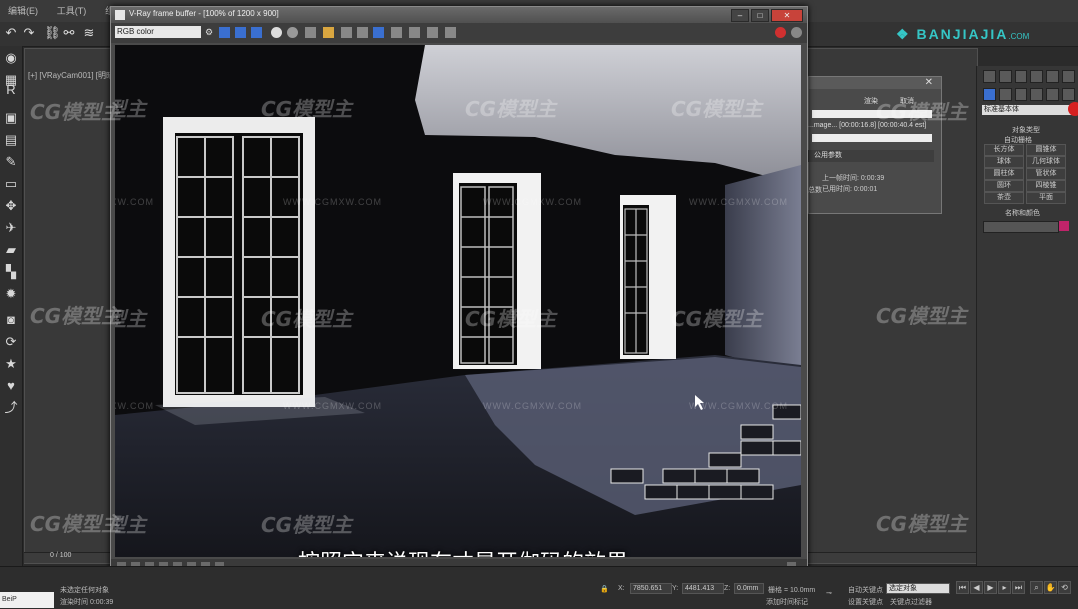 This screenshot has height=609, width=1078. What do you see at coordinates (911, 602) in the screenshot?
I see `key-filters-button: 关键点过滤器` at bounding box center [911, 602].